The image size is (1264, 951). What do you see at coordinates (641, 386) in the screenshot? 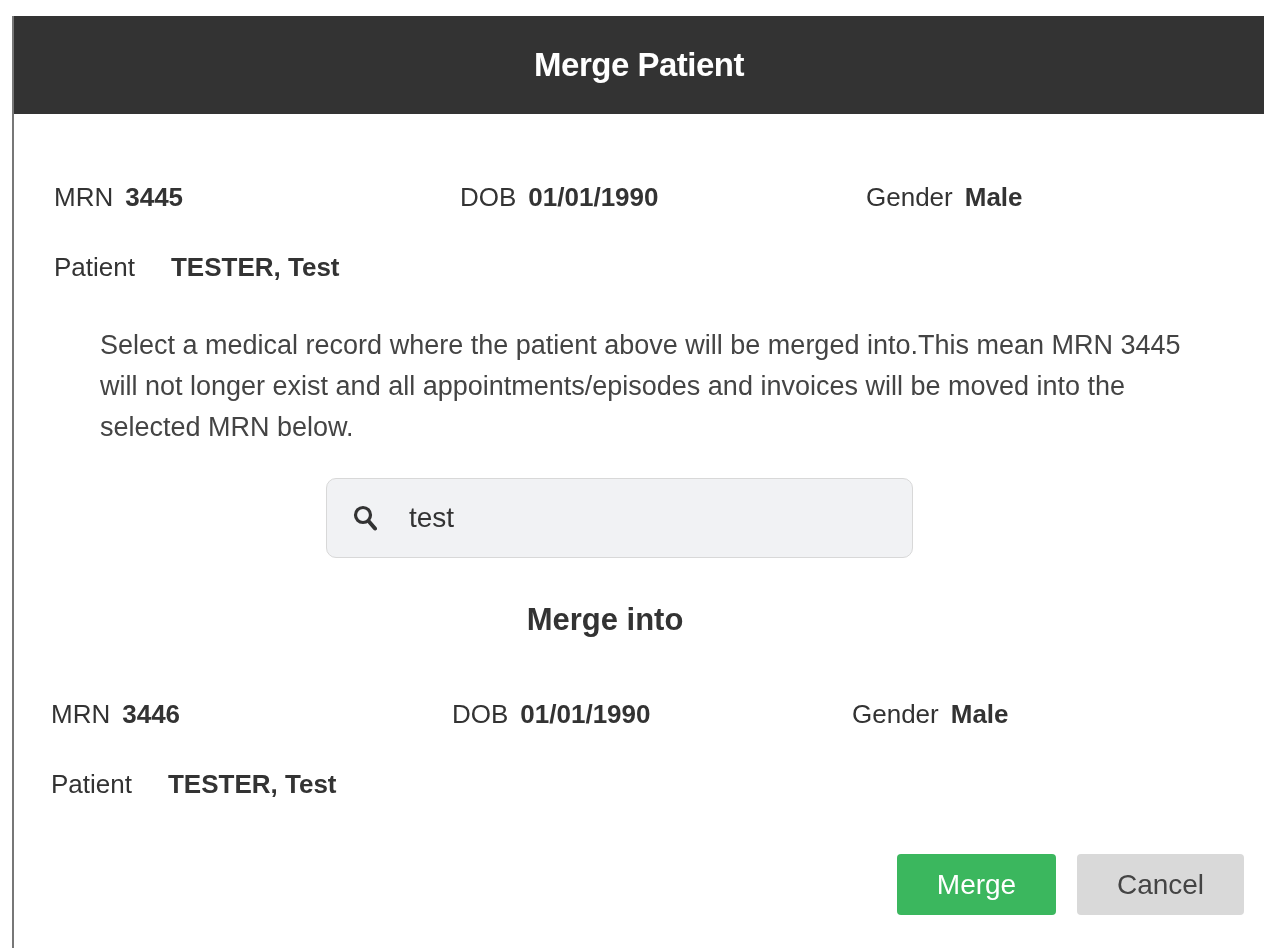
I see `instructions-text: Select a medical record where the patient above will be merged into.This mean MRN 3445 will not longer exist and all appointments/episodes and invoices will be moved into the selected MRN below.` at bounding box center [641, 386].